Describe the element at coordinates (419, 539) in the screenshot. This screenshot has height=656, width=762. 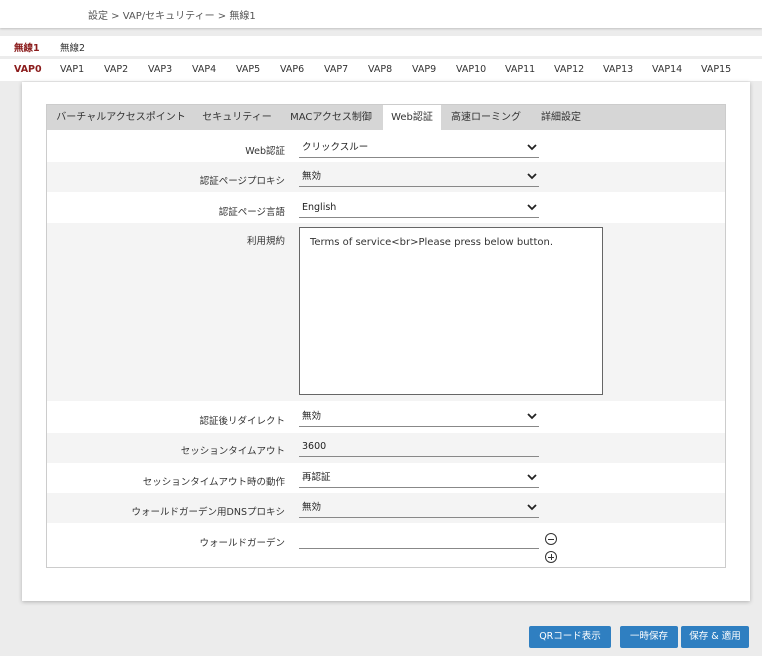
I see `walled-garden-input` at that location.